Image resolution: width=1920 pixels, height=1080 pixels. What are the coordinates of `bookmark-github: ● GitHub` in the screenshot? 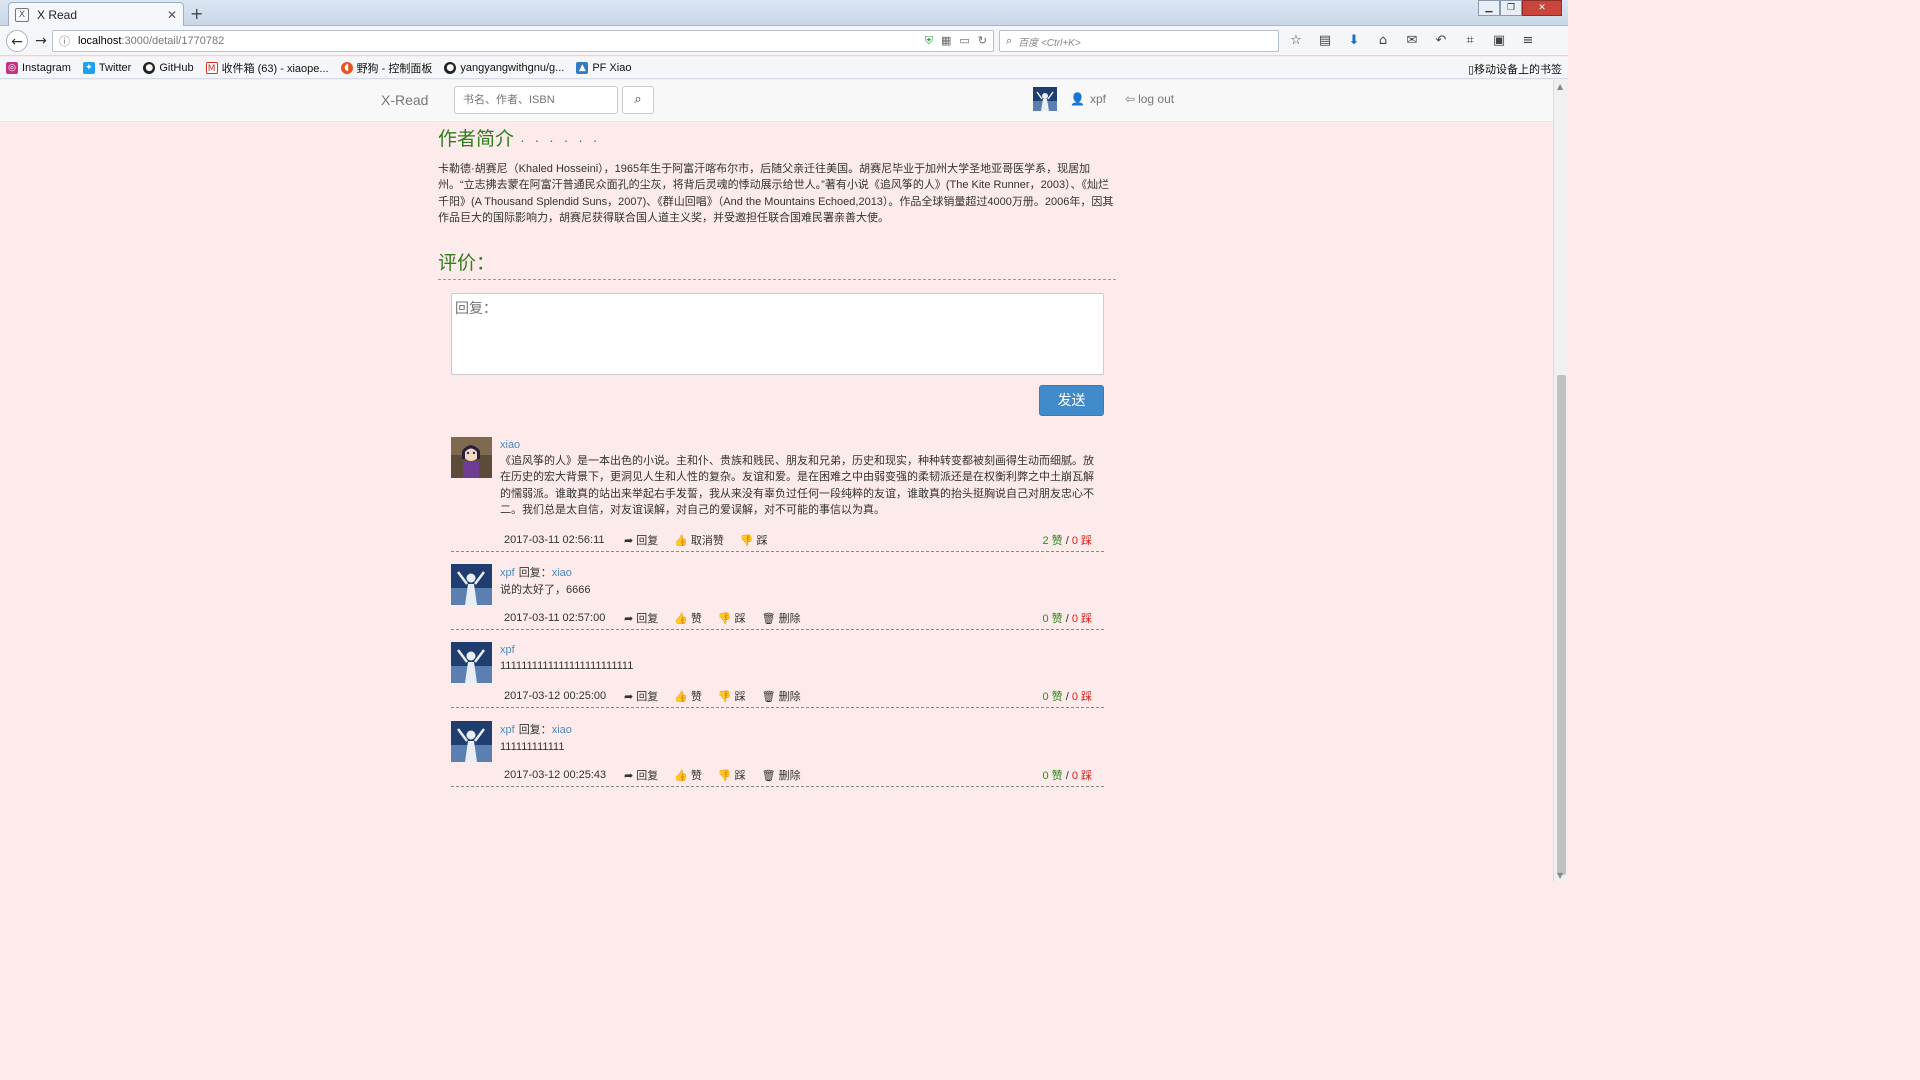 It's located at (168, 67).